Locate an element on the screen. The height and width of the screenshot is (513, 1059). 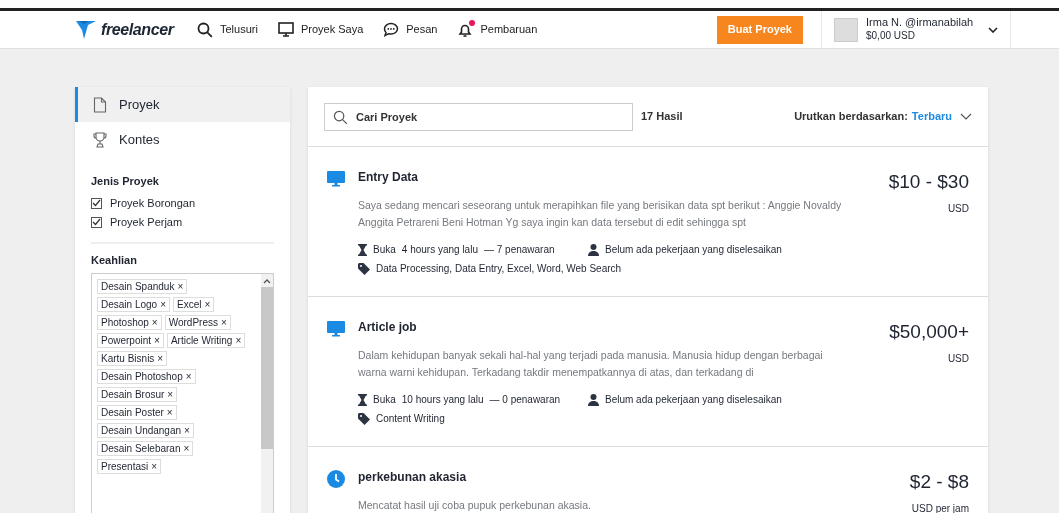
bid-count: — 0 penawaran is located at coordinates (525, 400).